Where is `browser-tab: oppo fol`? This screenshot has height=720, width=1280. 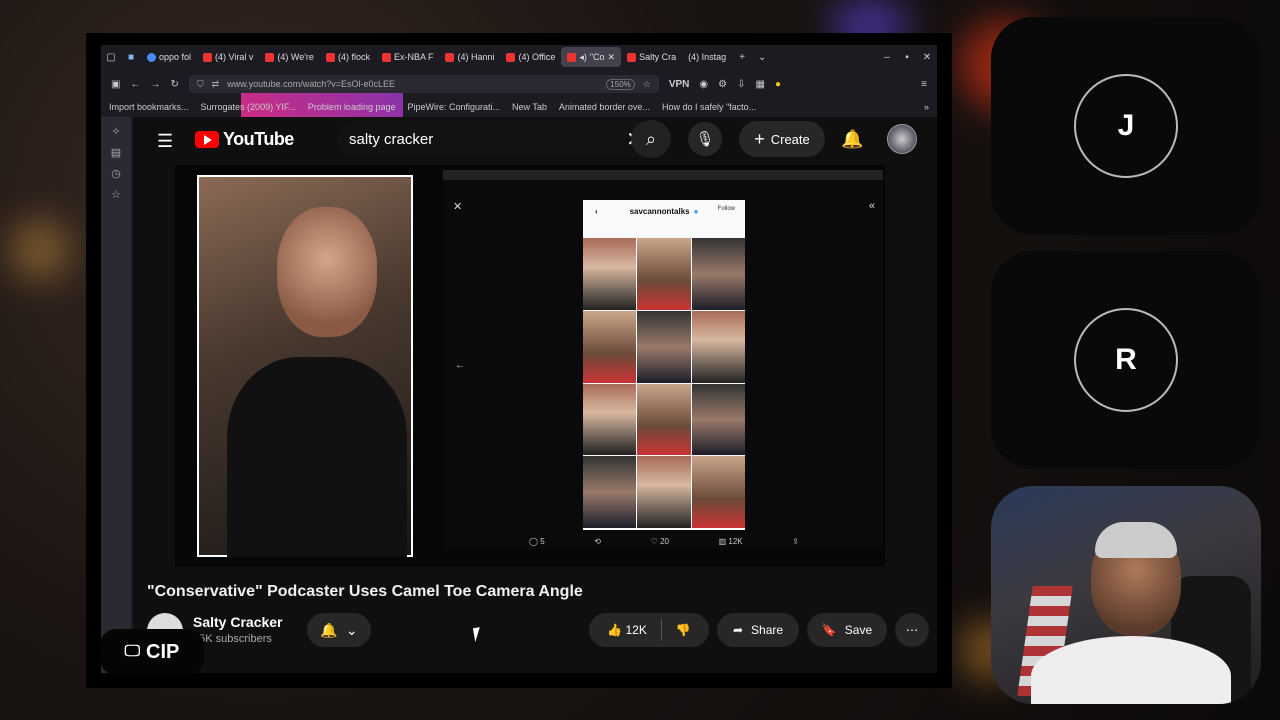 browser-tab: oppo fol is located at coordinates (169, 57).